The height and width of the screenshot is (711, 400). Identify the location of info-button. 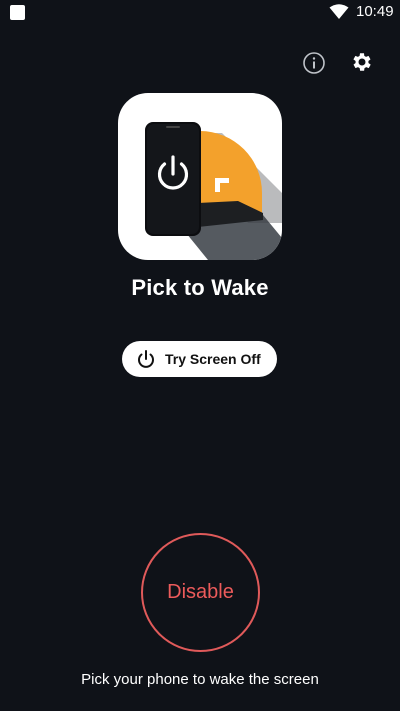
(314, 63).